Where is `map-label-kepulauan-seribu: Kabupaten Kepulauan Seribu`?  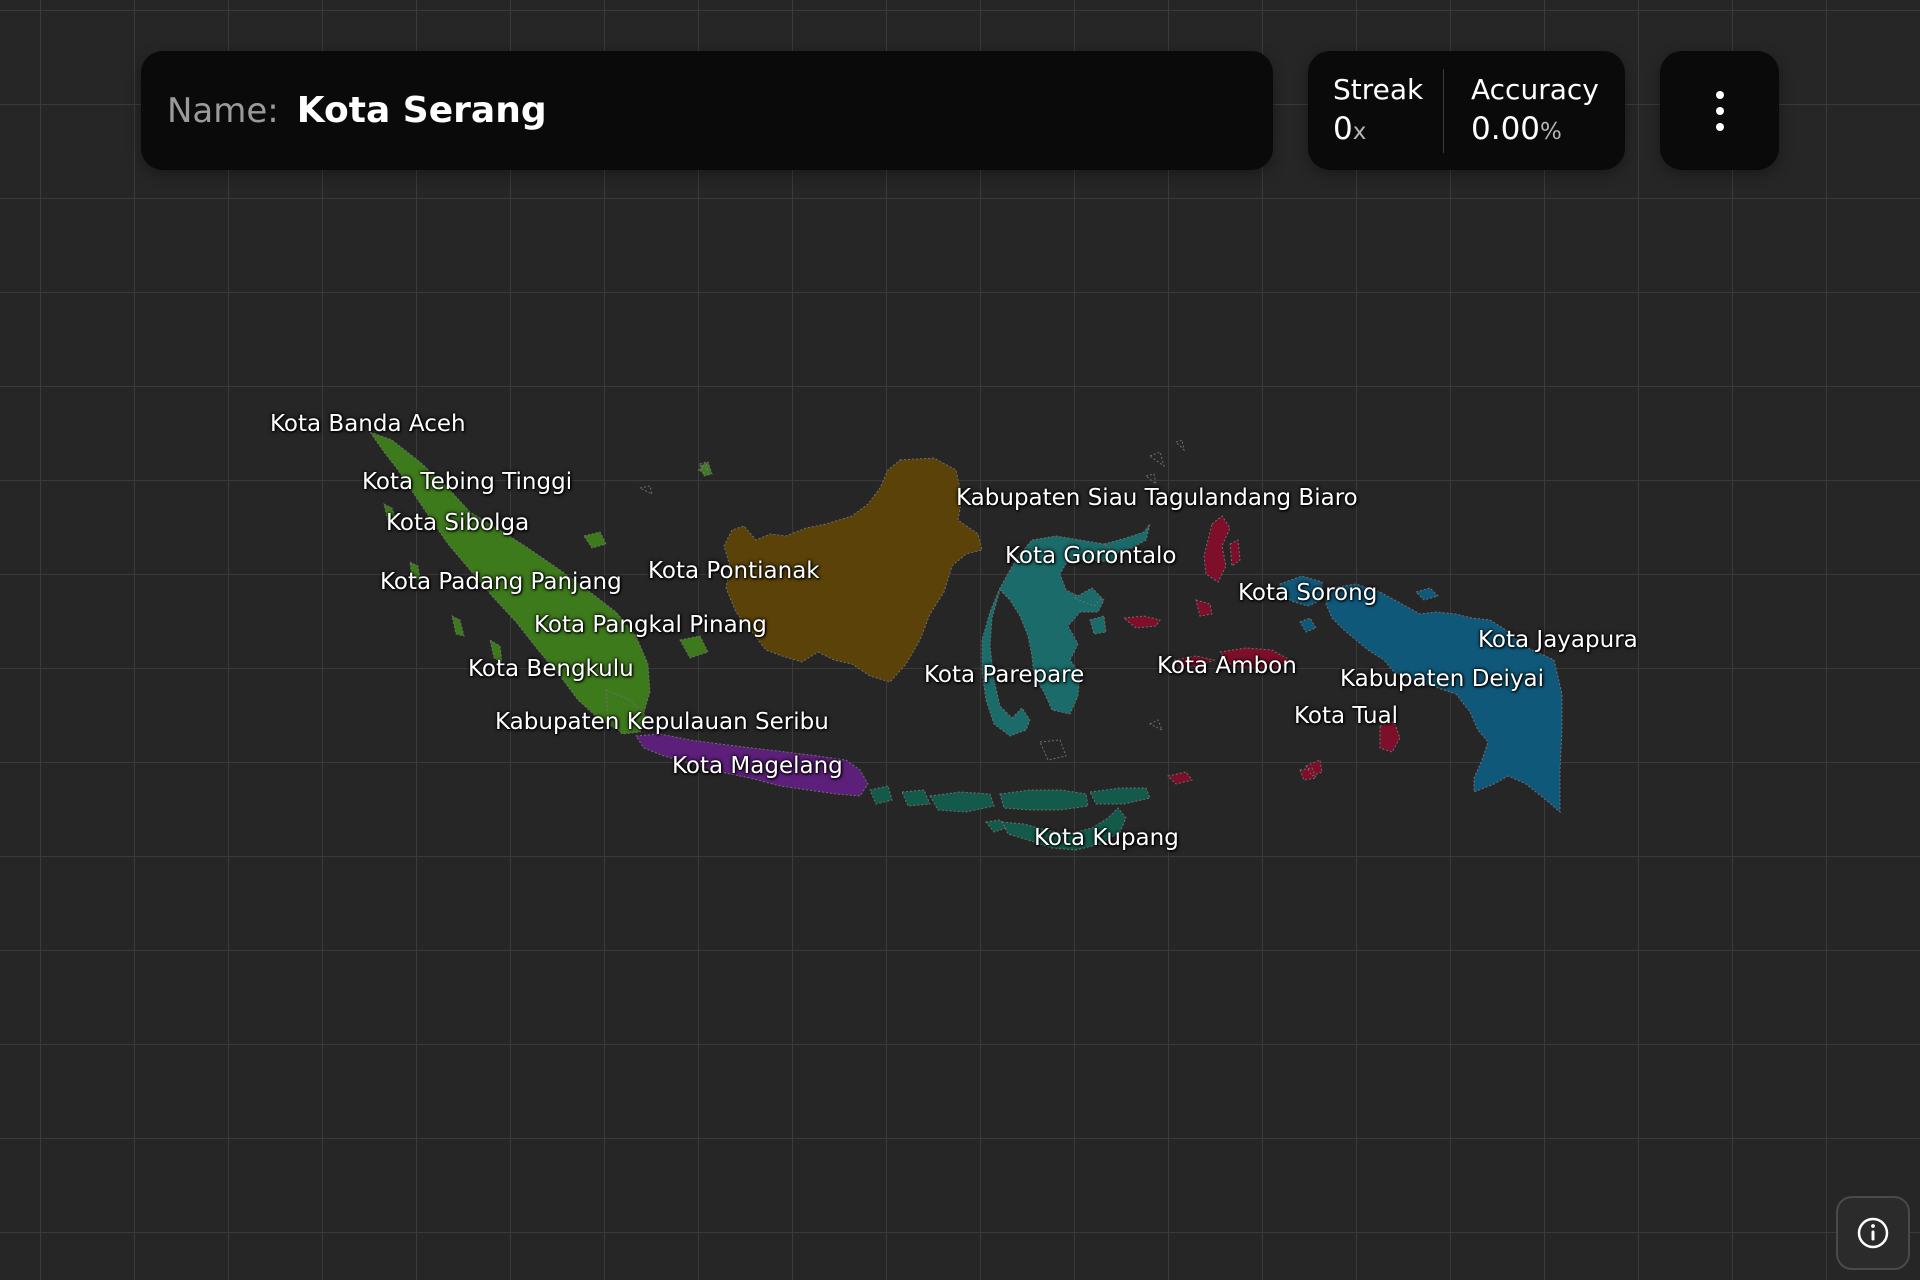
map-label-kepulauan-seribu: Kabupaten Kepulauan Seribu is located at coordinates (662, 722).